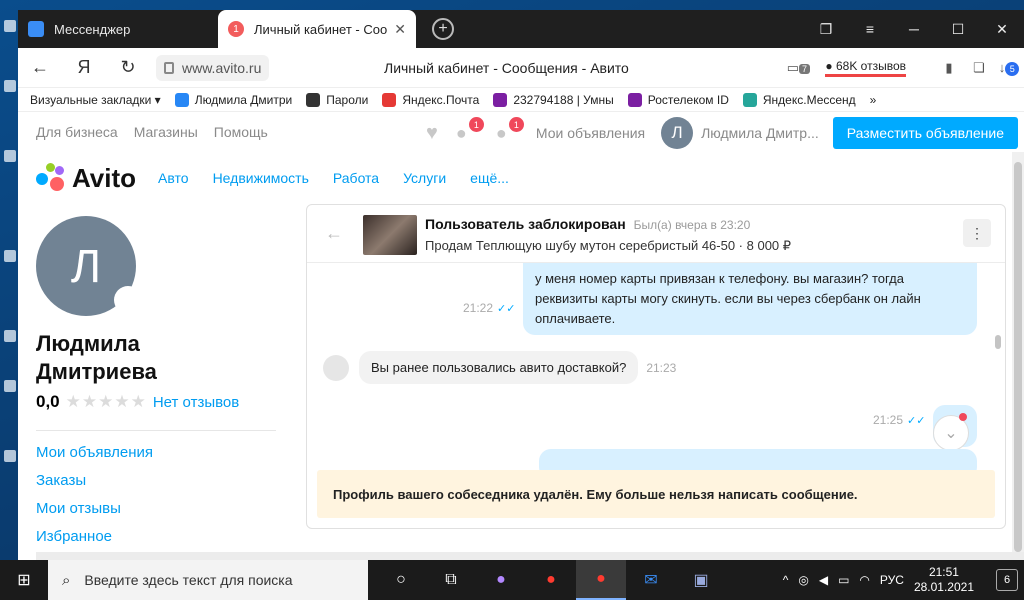  What do you see at coordinates (236, 29) in the screenshot?
I see `tab-badge: 1` at bounding box center [236, 29].